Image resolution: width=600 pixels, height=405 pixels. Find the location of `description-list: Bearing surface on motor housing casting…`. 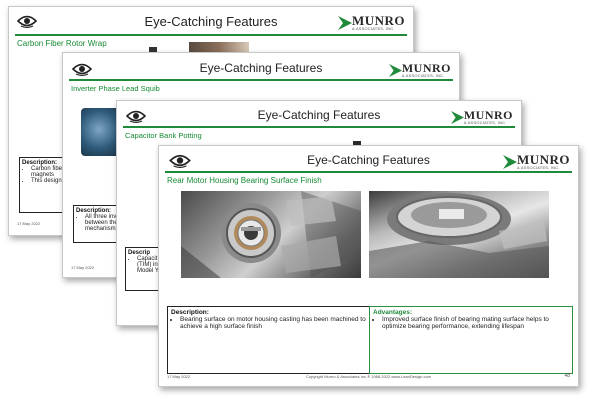

description-list: Bearing surface on motor housing casting… is located at coordinates (270, 323).